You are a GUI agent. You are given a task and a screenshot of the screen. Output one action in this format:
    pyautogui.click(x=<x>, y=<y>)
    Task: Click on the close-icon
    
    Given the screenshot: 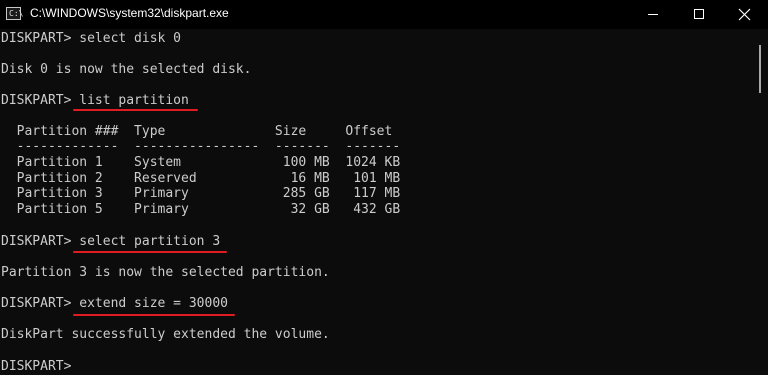 What is the action you would take?
    pyautogui.click(x=744, y=14)
    